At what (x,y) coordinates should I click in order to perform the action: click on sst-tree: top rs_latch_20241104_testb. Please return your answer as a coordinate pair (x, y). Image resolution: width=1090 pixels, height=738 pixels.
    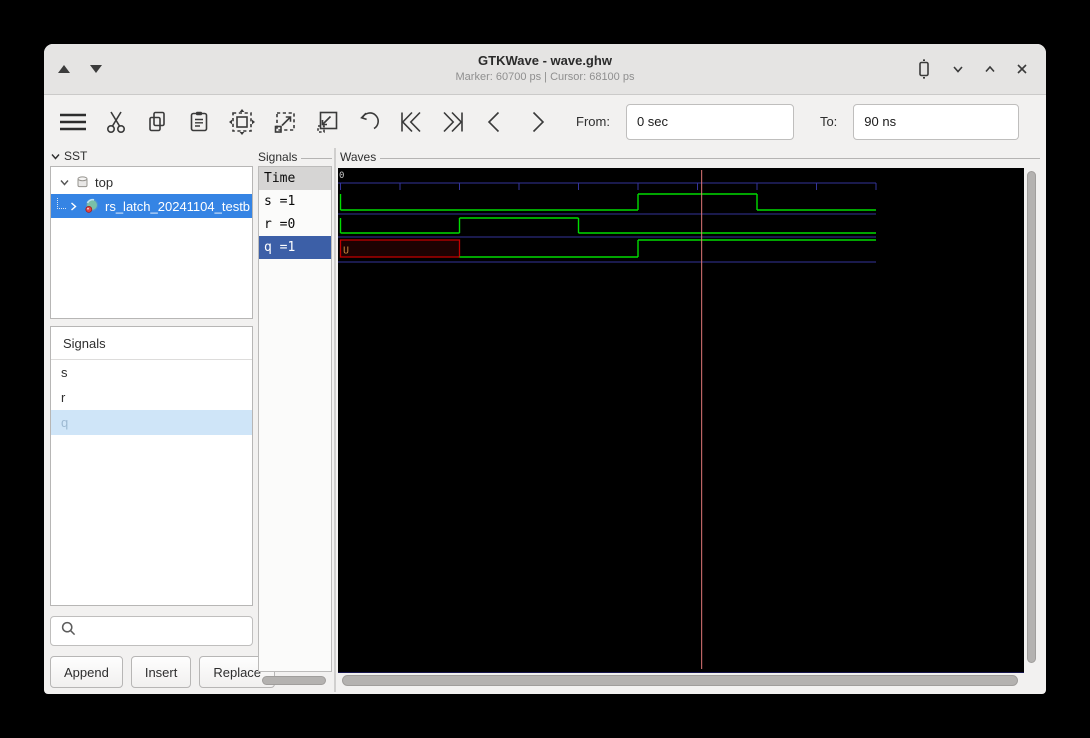
    Looking at the image, I should click on (151, 242).